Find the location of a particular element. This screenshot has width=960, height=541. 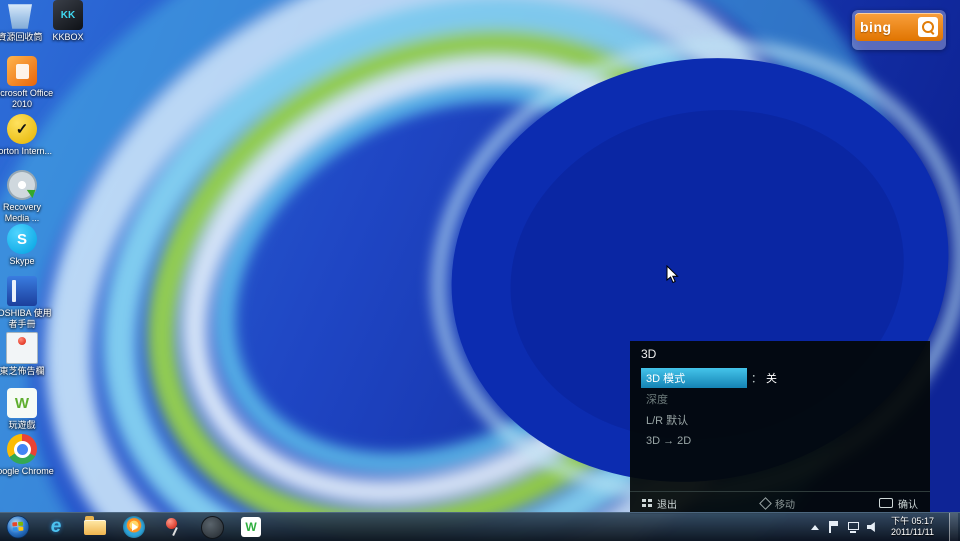

start-button is located at coordinates (18, 527).